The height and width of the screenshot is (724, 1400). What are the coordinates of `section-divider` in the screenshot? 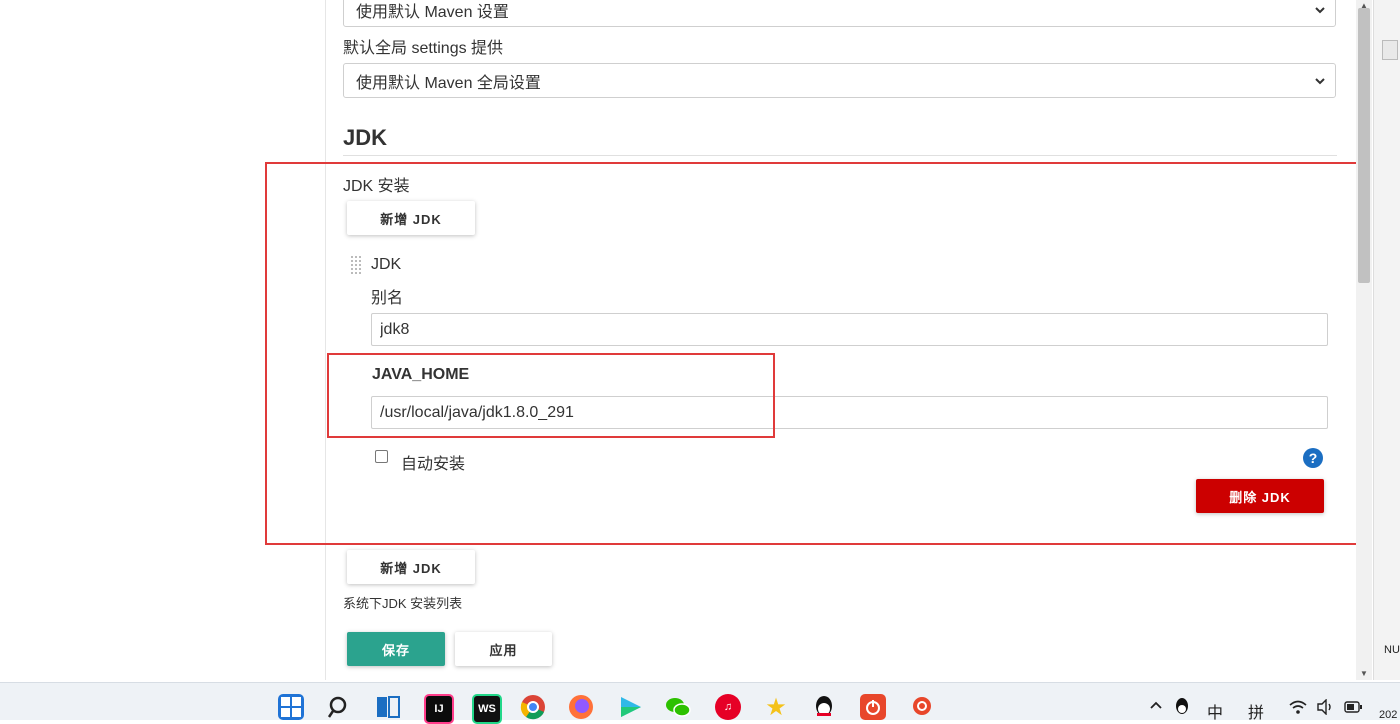 It's located at (840, 155).